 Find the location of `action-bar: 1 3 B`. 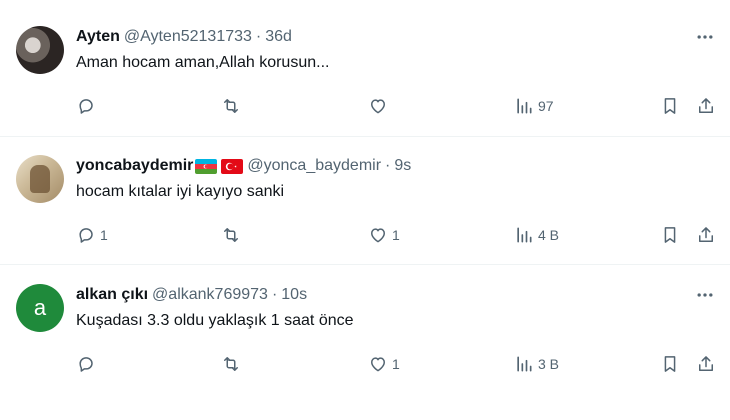

action-bar: 1 3 B is located at coordinates (397, 364).